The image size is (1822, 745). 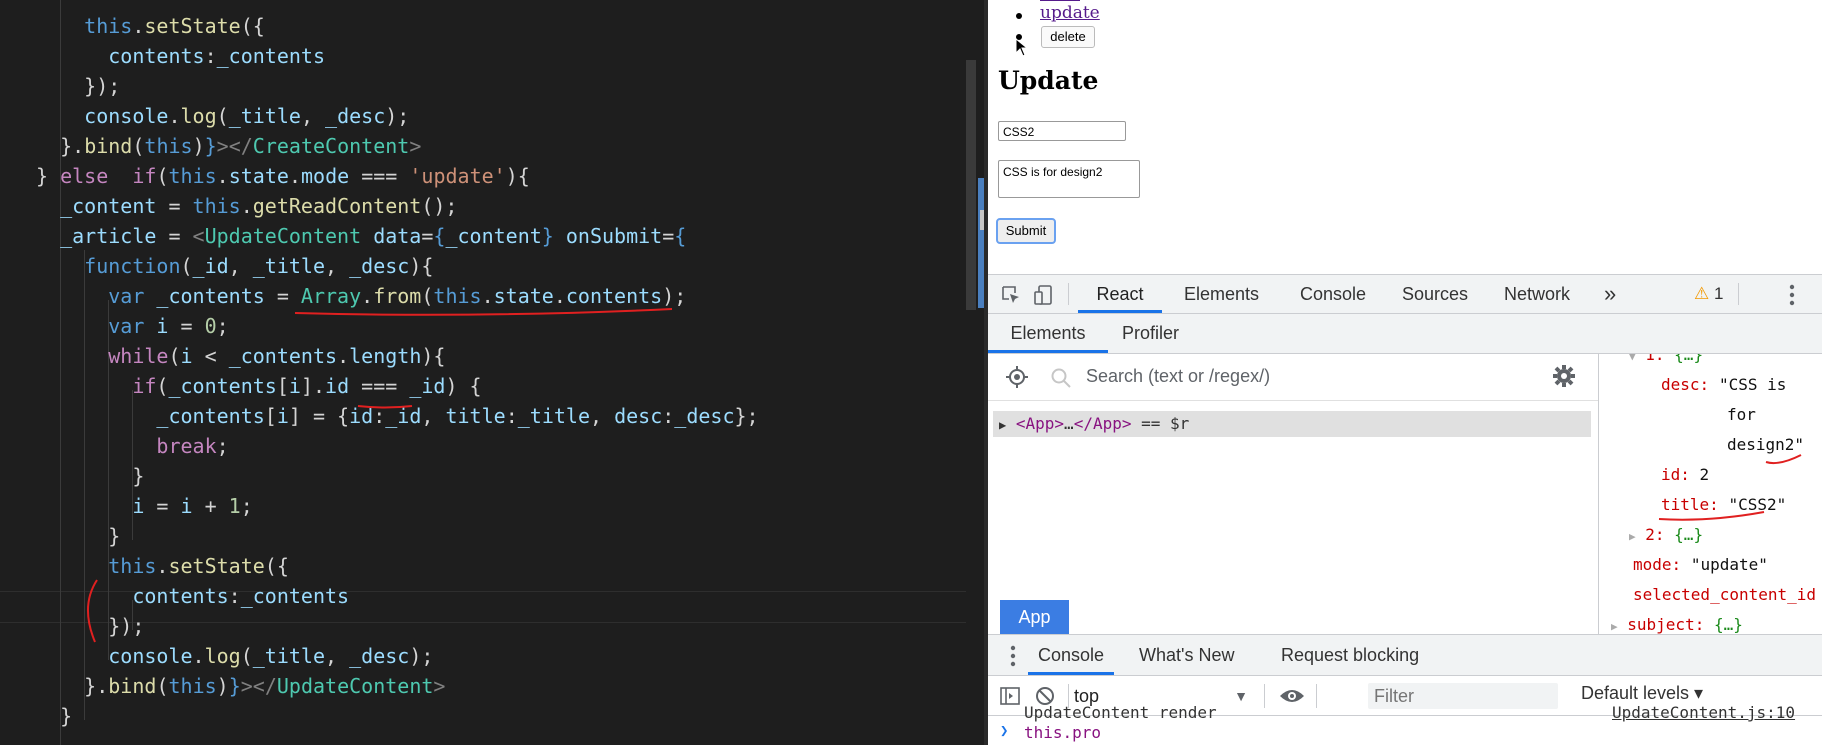 I want to click on more-tabs-button: », so click(x=1610, y=294).